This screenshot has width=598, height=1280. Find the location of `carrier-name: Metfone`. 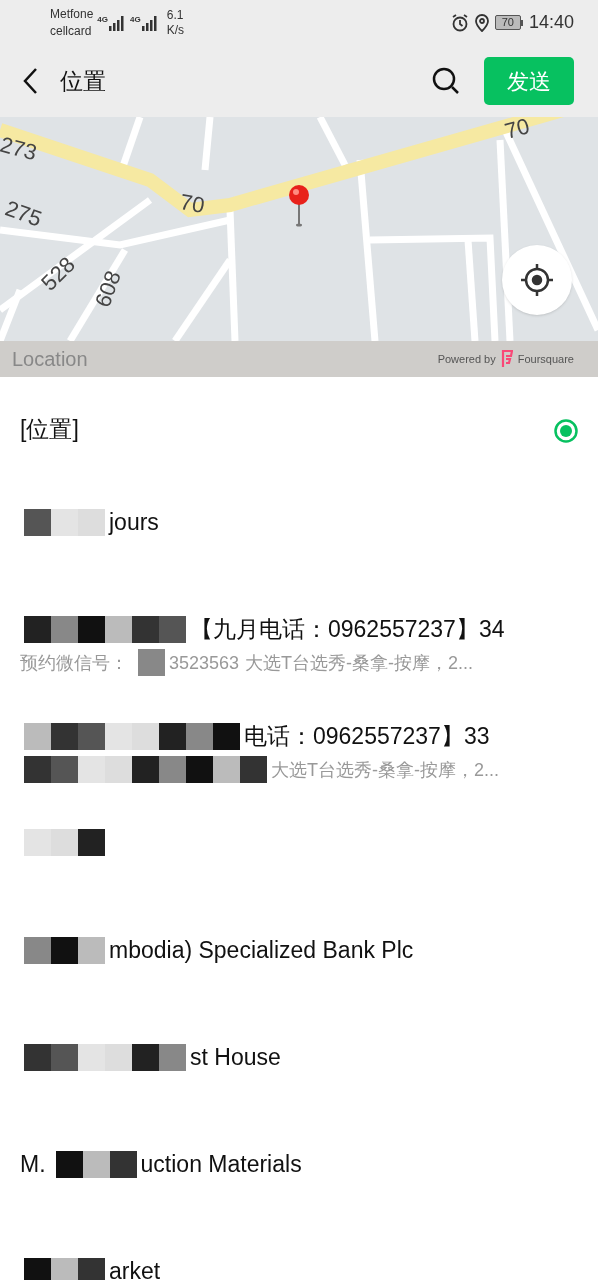

carrier-name: Metfone is located at coordinates (72, 14).